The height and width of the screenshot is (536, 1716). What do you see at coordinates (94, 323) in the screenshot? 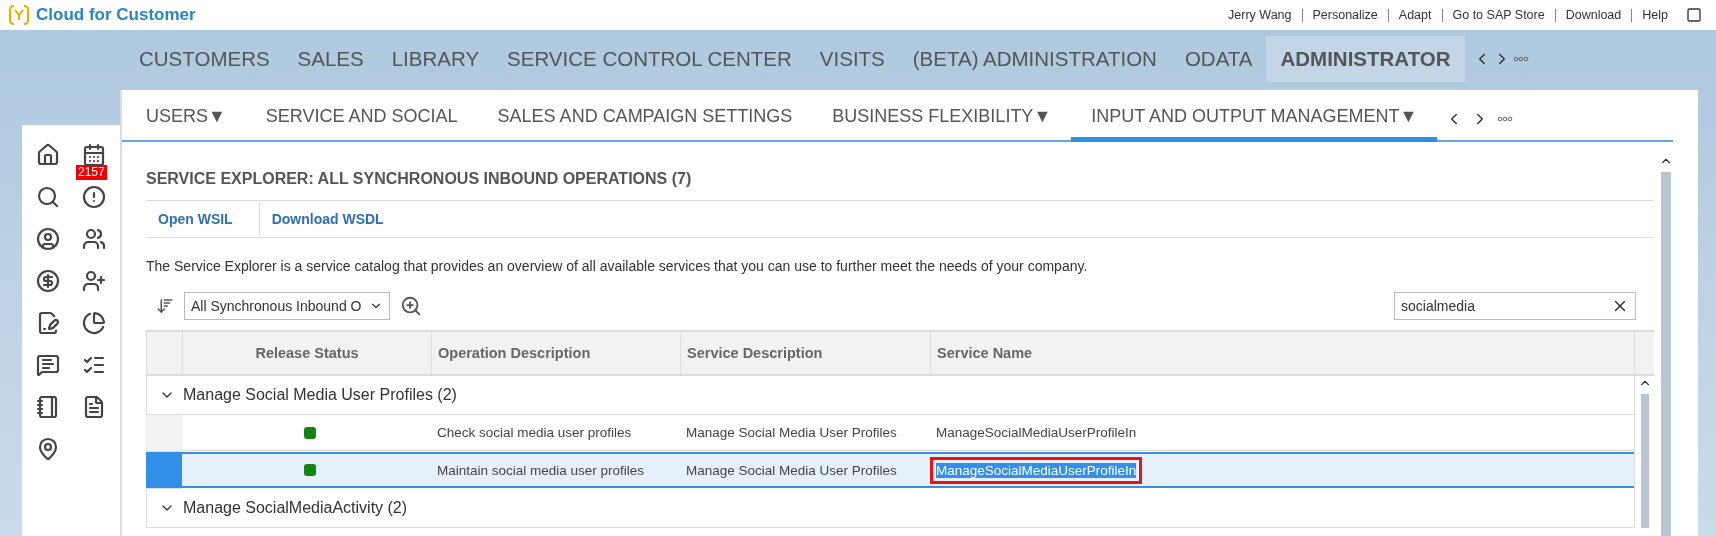
I see `chart-icon` at bounding box center [94, 323].